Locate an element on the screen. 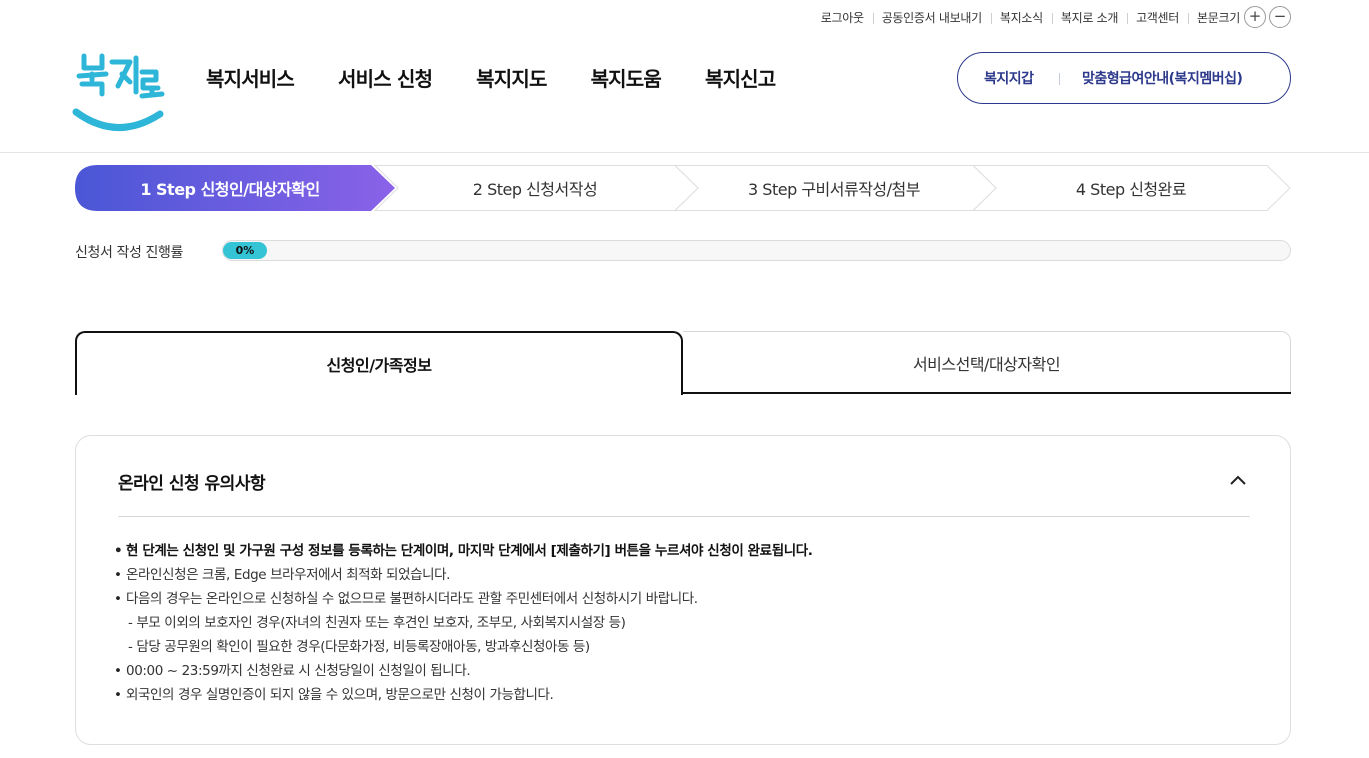 The image size is (1369, 758). step-3: 3 Step 구비서류작성/첨부 is located at coordinates (834, 189).